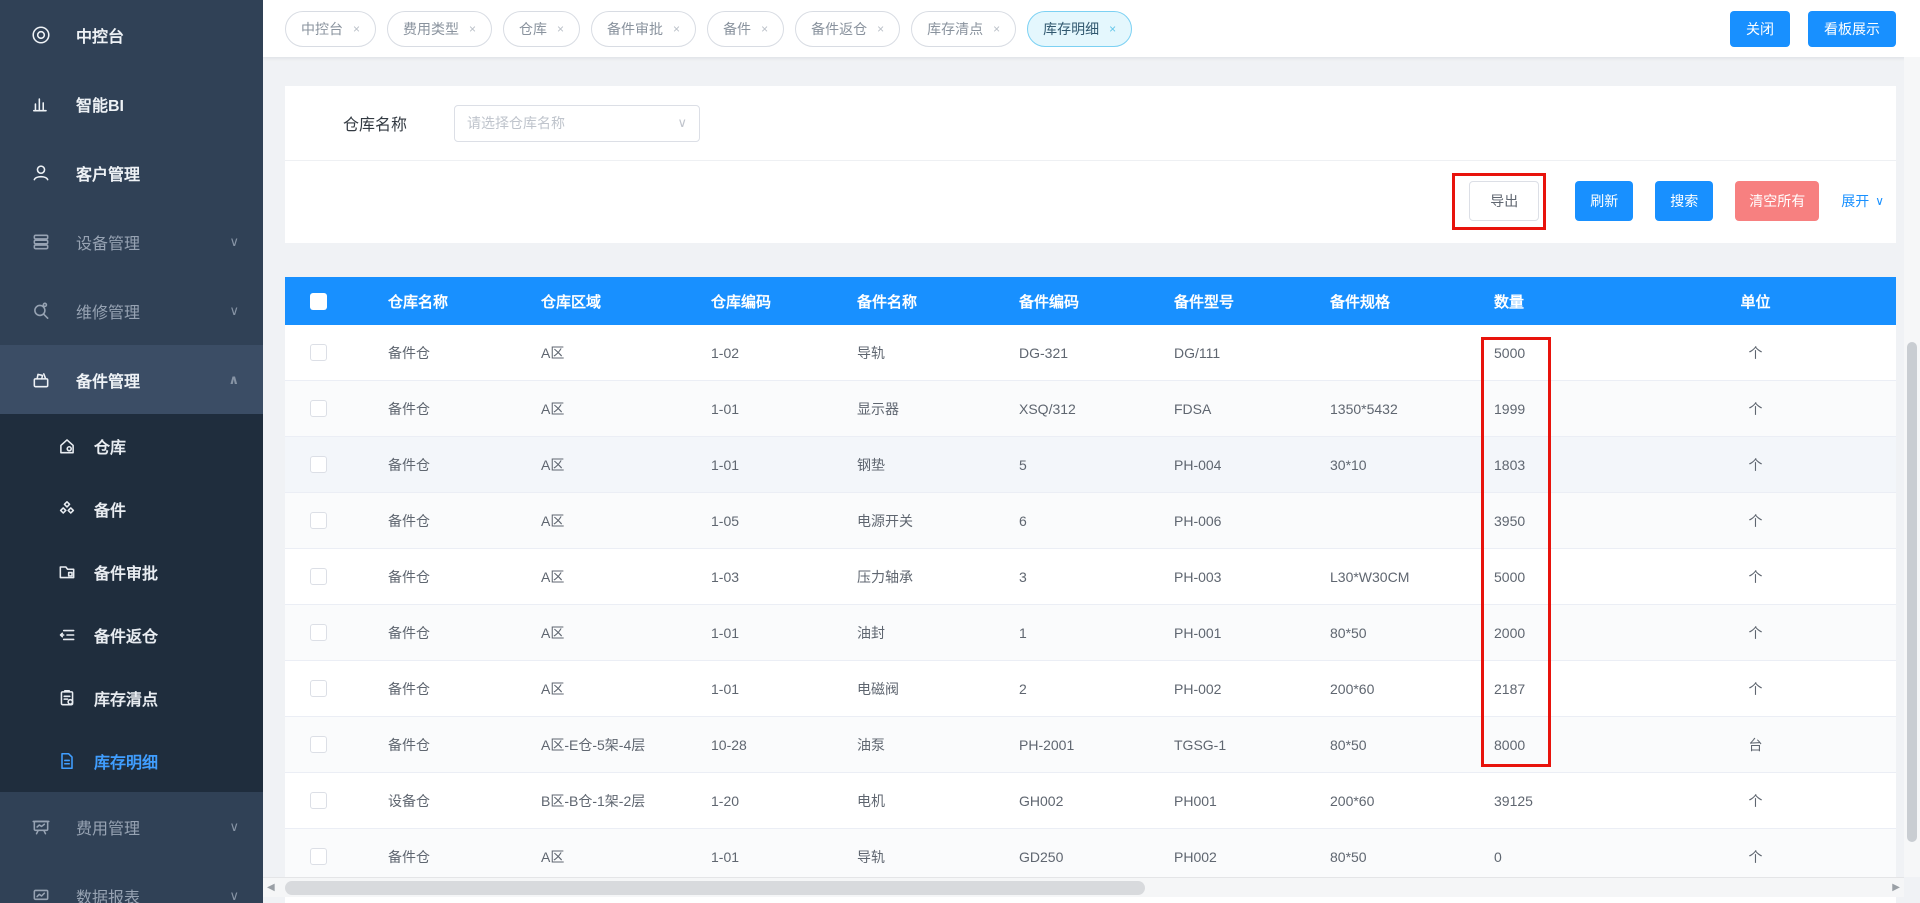  I want to click on vertical-scrollbar, so click(1912, 467).